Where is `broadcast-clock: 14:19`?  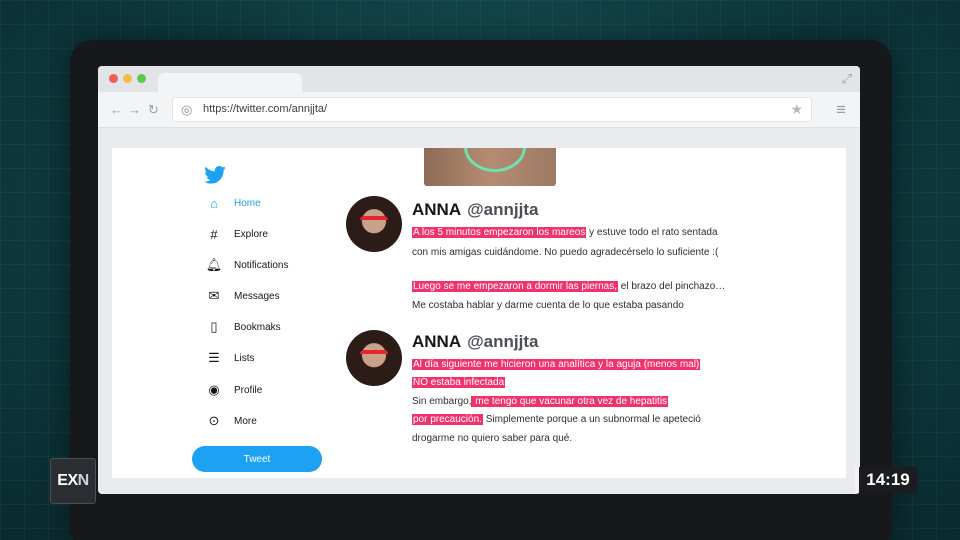
broadcast-clock: 14:19 is located at coordinates (886, 480).